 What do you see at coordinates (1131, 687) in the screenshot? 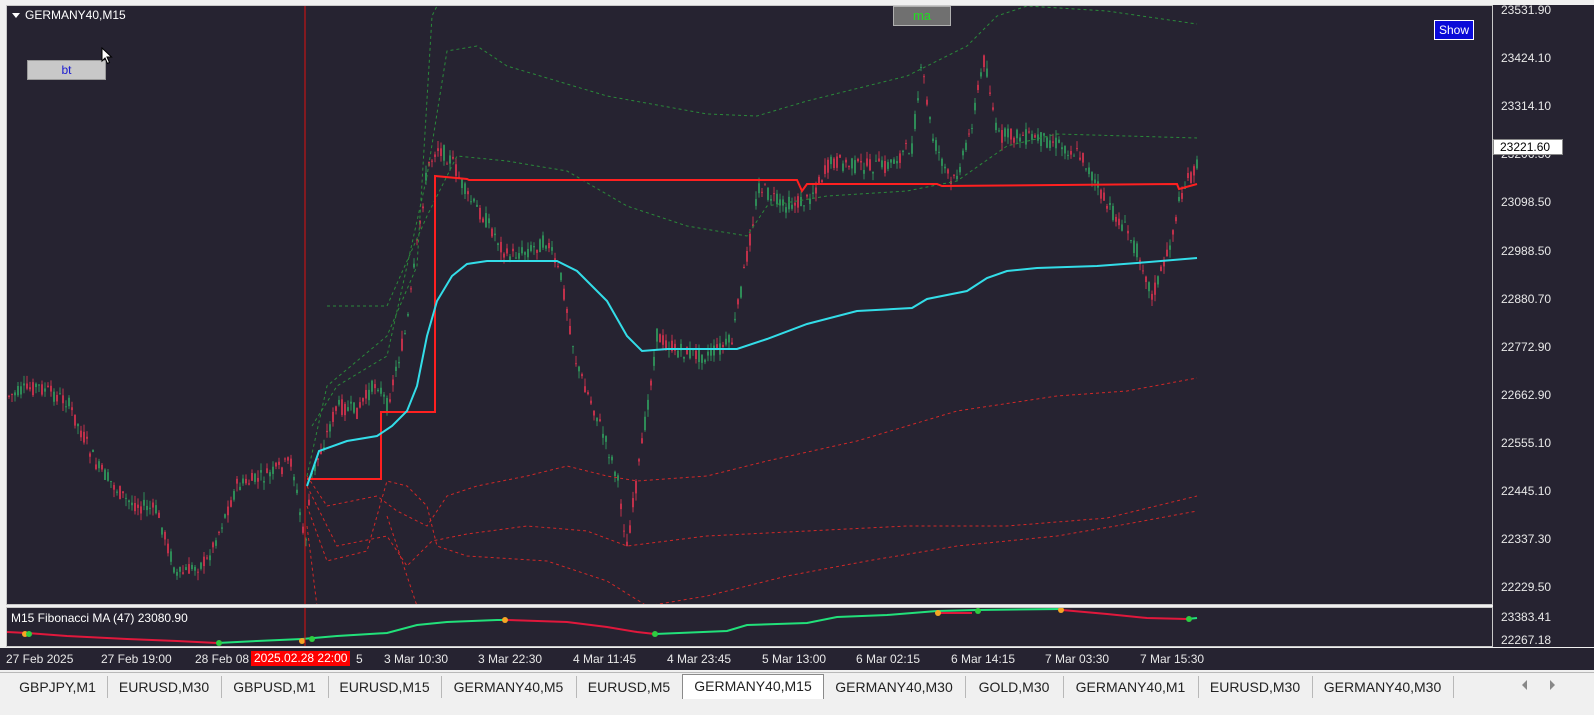
I see `chart-tab: GERMANY40,M1` at bounding box center [1131, 687].